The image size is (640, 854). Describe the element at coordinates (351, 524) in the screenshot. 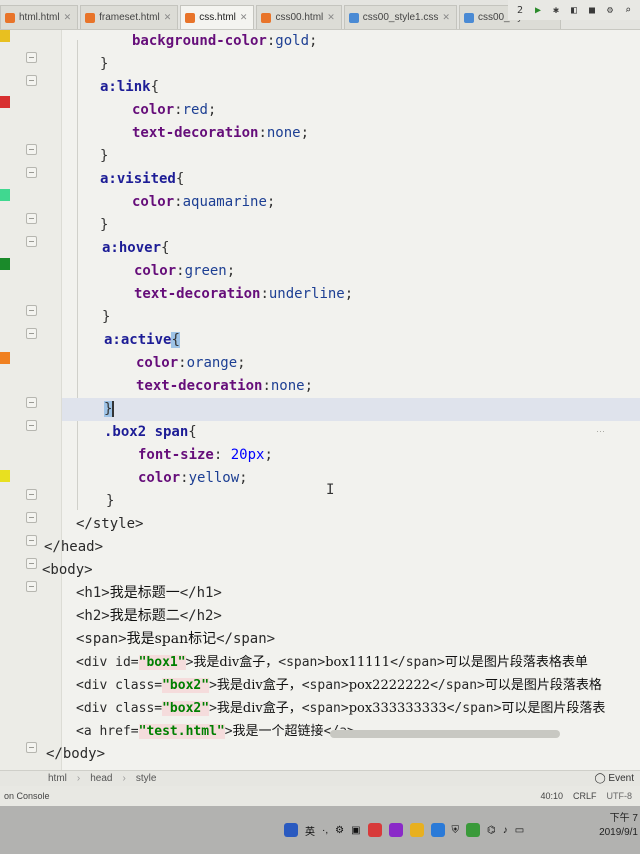

I see `code-line: </style>` at that location.